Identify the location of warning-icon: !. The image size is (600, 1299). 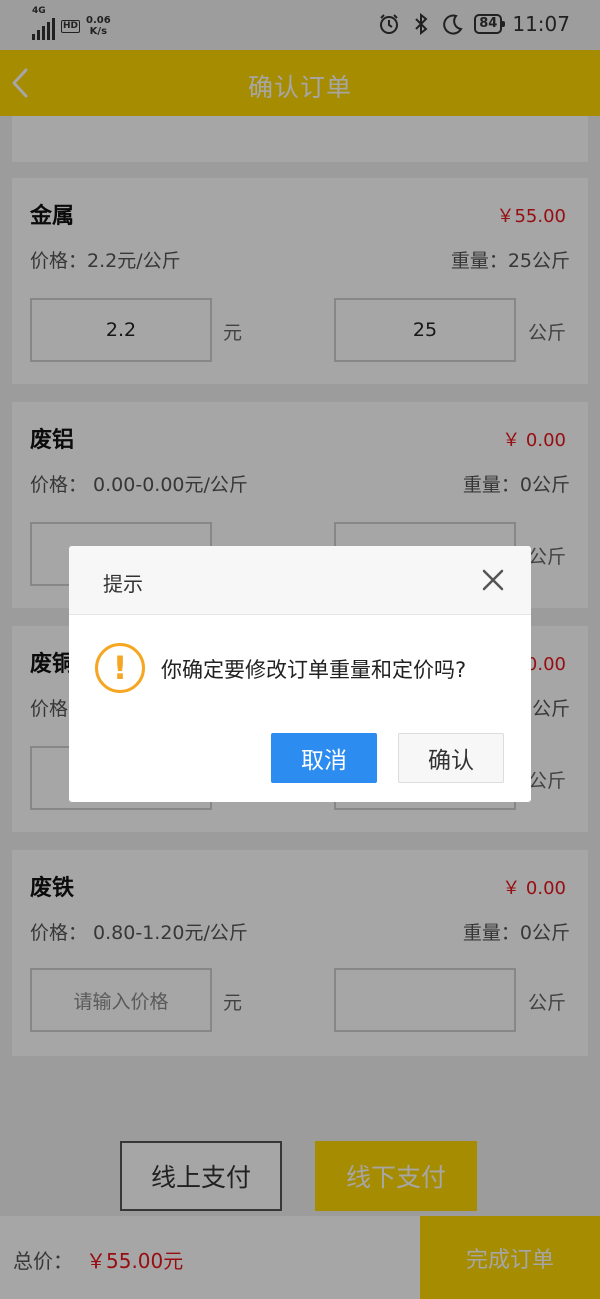
(120, 668).